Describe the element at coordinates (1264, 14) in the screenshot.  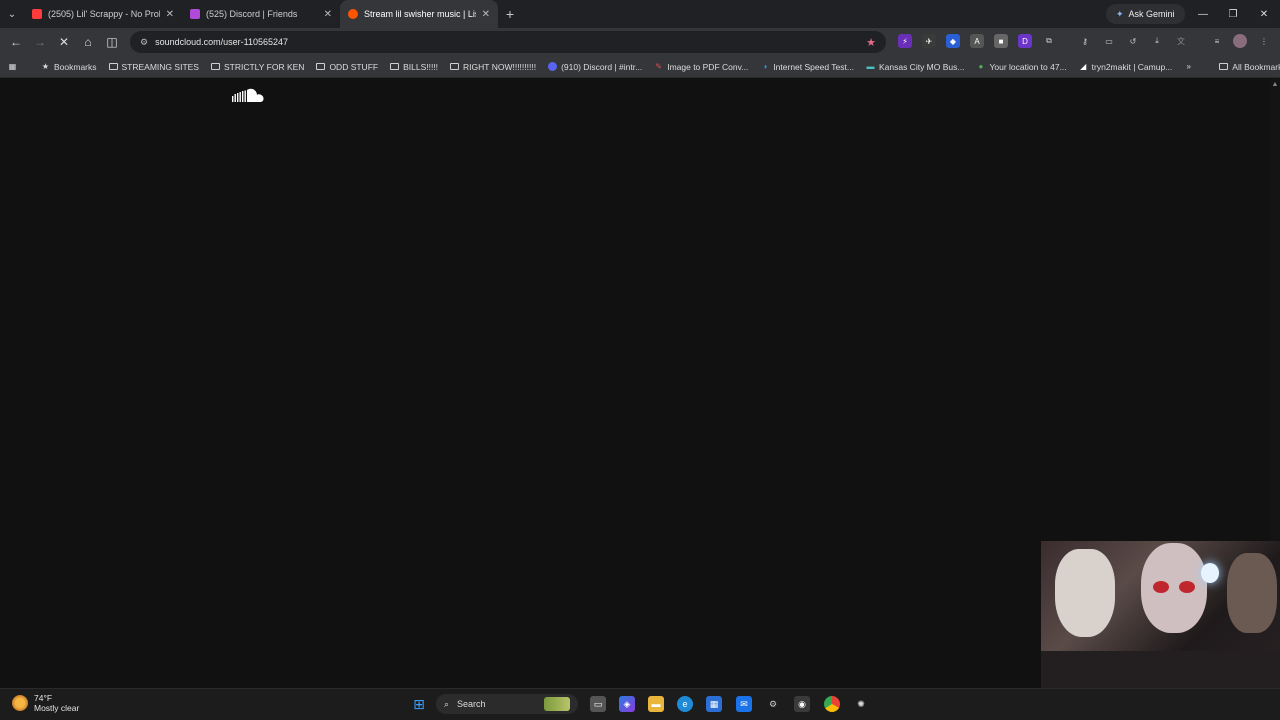
I see `close-window-icon: ✕` at that location.